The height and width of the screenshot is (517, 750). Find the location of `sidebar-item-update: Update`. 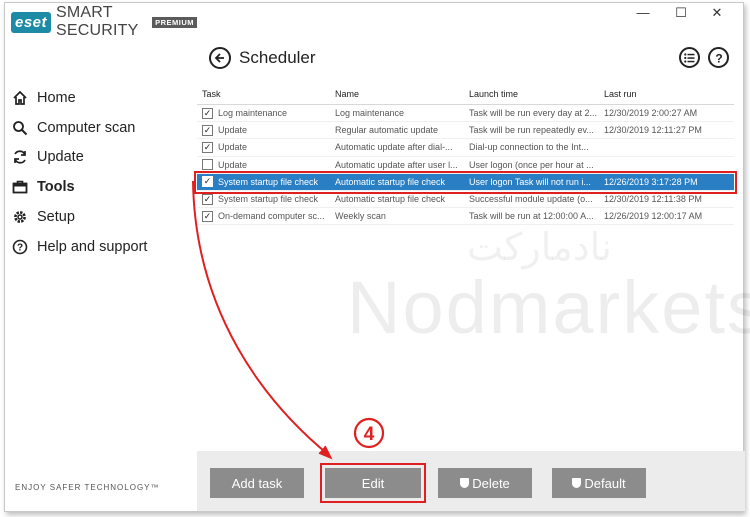

sidebar-item-update: Update is located at coordinates (101, 158).